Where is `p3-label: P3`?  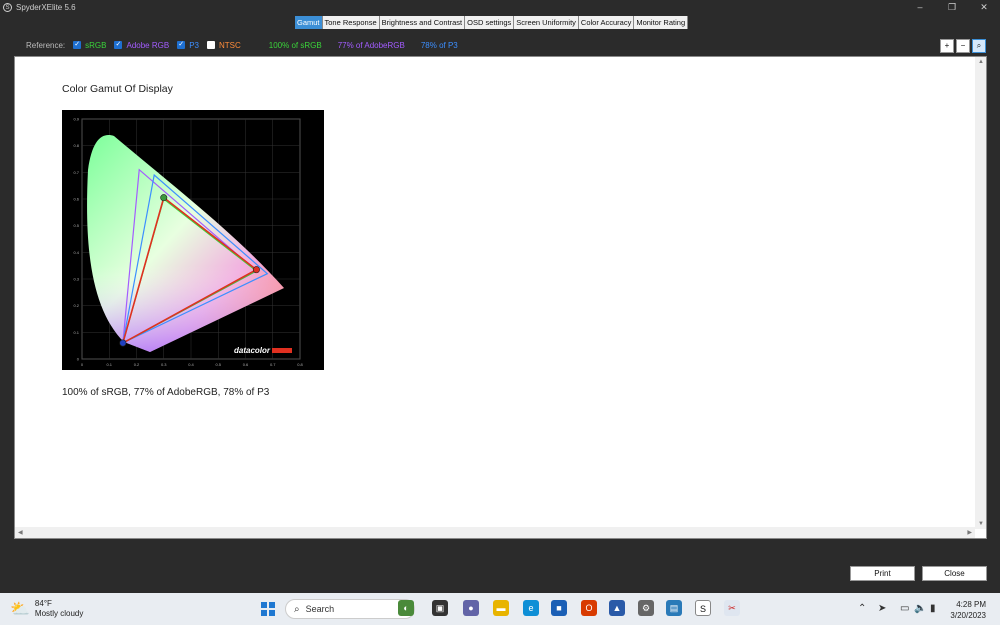
p3-label: P3 is located at coordinates (194, 45).